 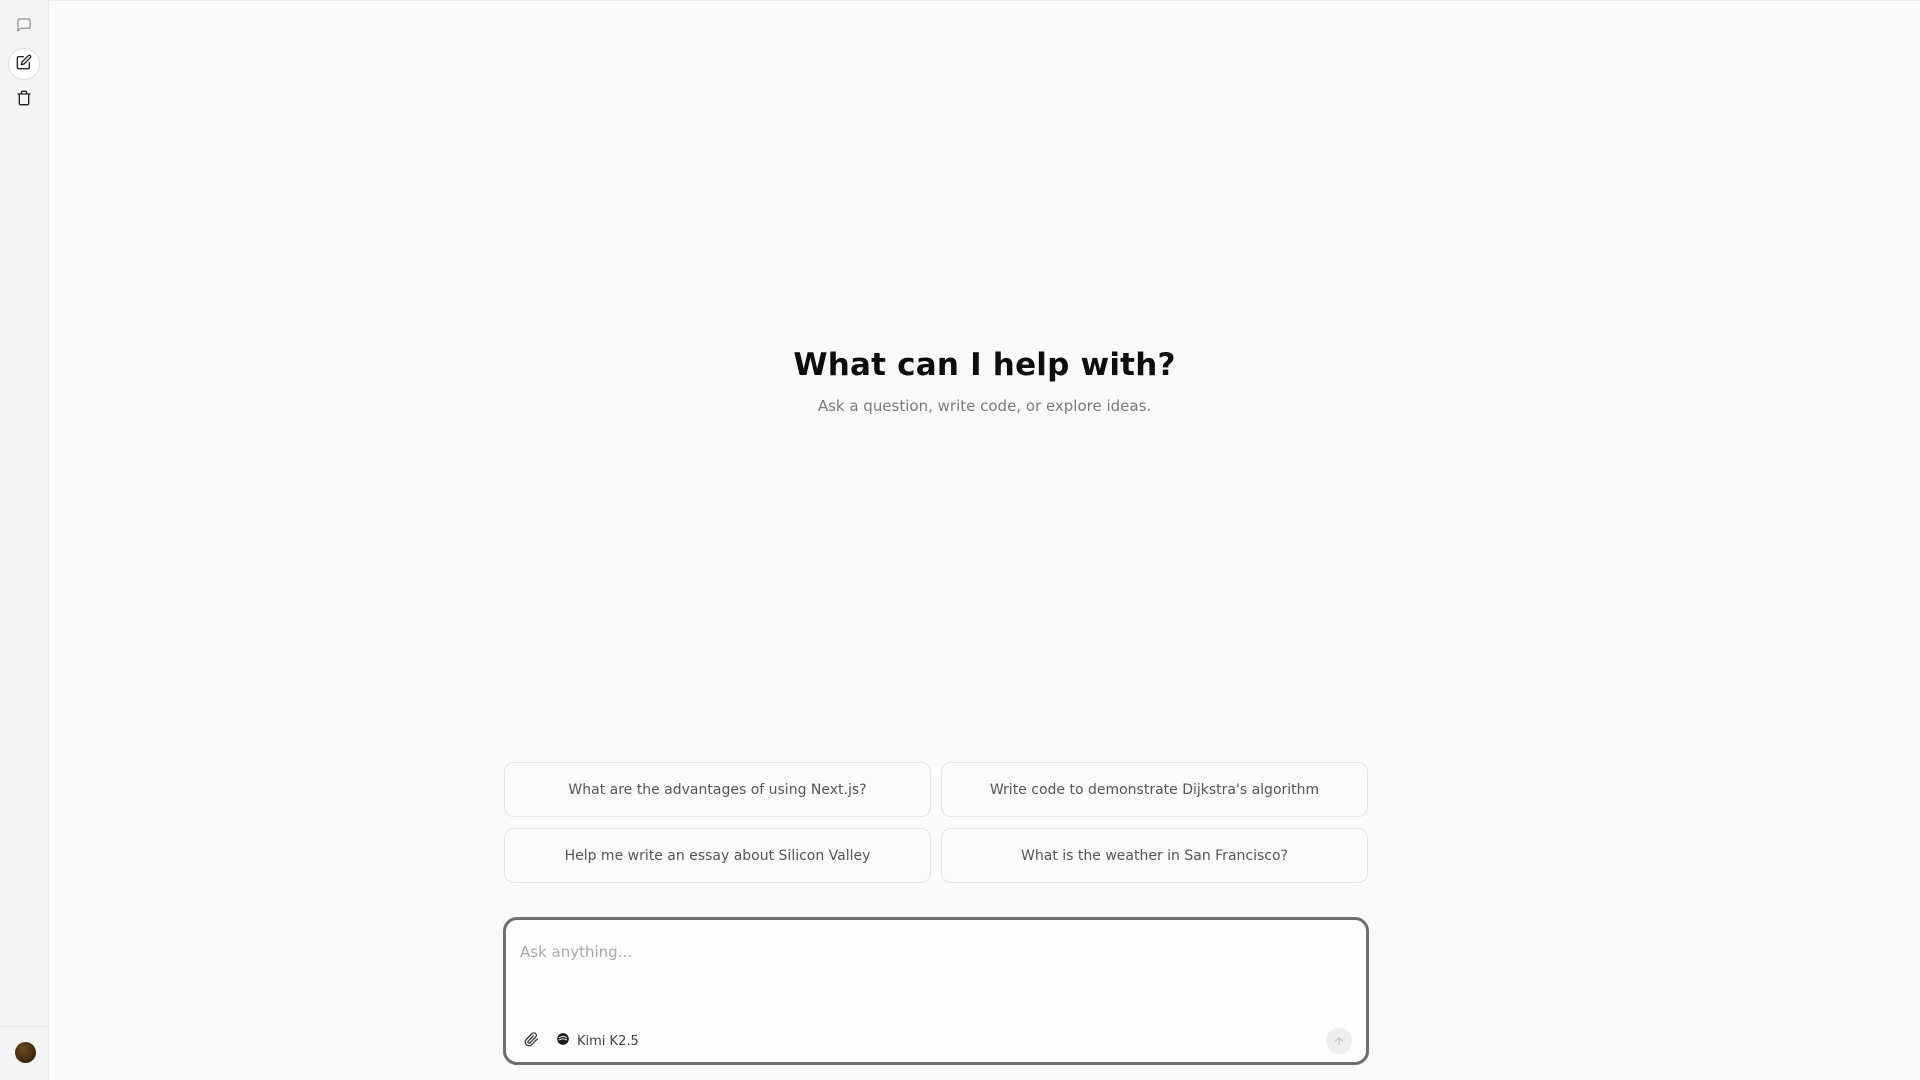 What do you see at coordinates (1154, 855) in the screenshot?
I see `suggestion-card: What is the weather in San Francisco?` at bounding box center [1154, 855].